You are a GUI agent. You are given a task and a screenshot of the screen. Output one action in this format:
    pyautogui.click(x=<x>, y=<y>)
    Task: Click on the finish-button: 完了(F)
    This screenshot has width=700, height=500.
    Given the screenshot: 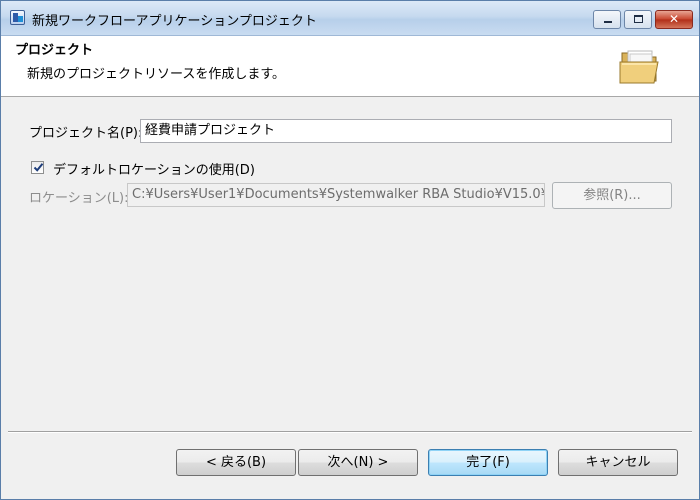 What is the action you would take?
    pyautogui.click(x=488, y=462)
    